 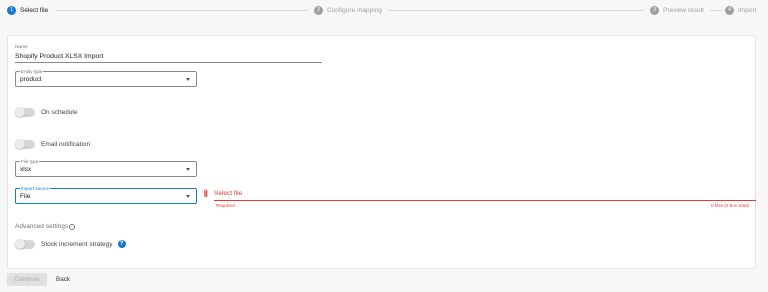 I want to click on step-label: Import, so click(x=747, y=10).